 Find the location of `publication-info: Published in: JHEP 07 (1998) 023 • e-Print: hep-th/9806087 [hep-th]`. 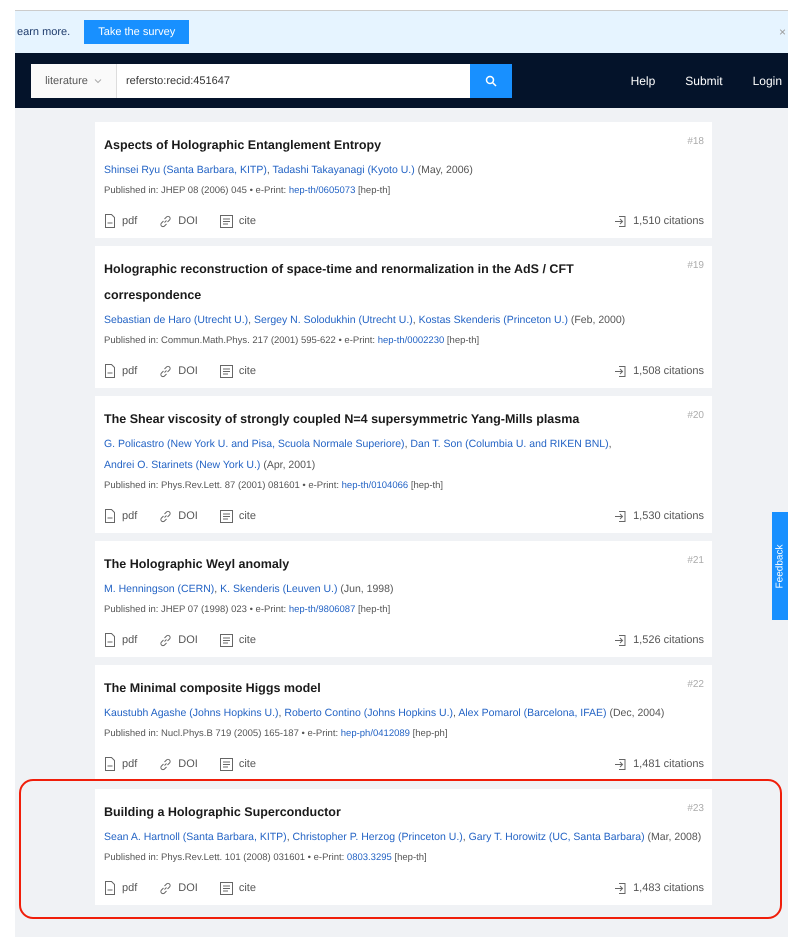

publication-info: Published in: JHEP 07 (1998) 023 • e-Print: hep-th/9806087 [hep-th] is located at coordinates (248, 610).